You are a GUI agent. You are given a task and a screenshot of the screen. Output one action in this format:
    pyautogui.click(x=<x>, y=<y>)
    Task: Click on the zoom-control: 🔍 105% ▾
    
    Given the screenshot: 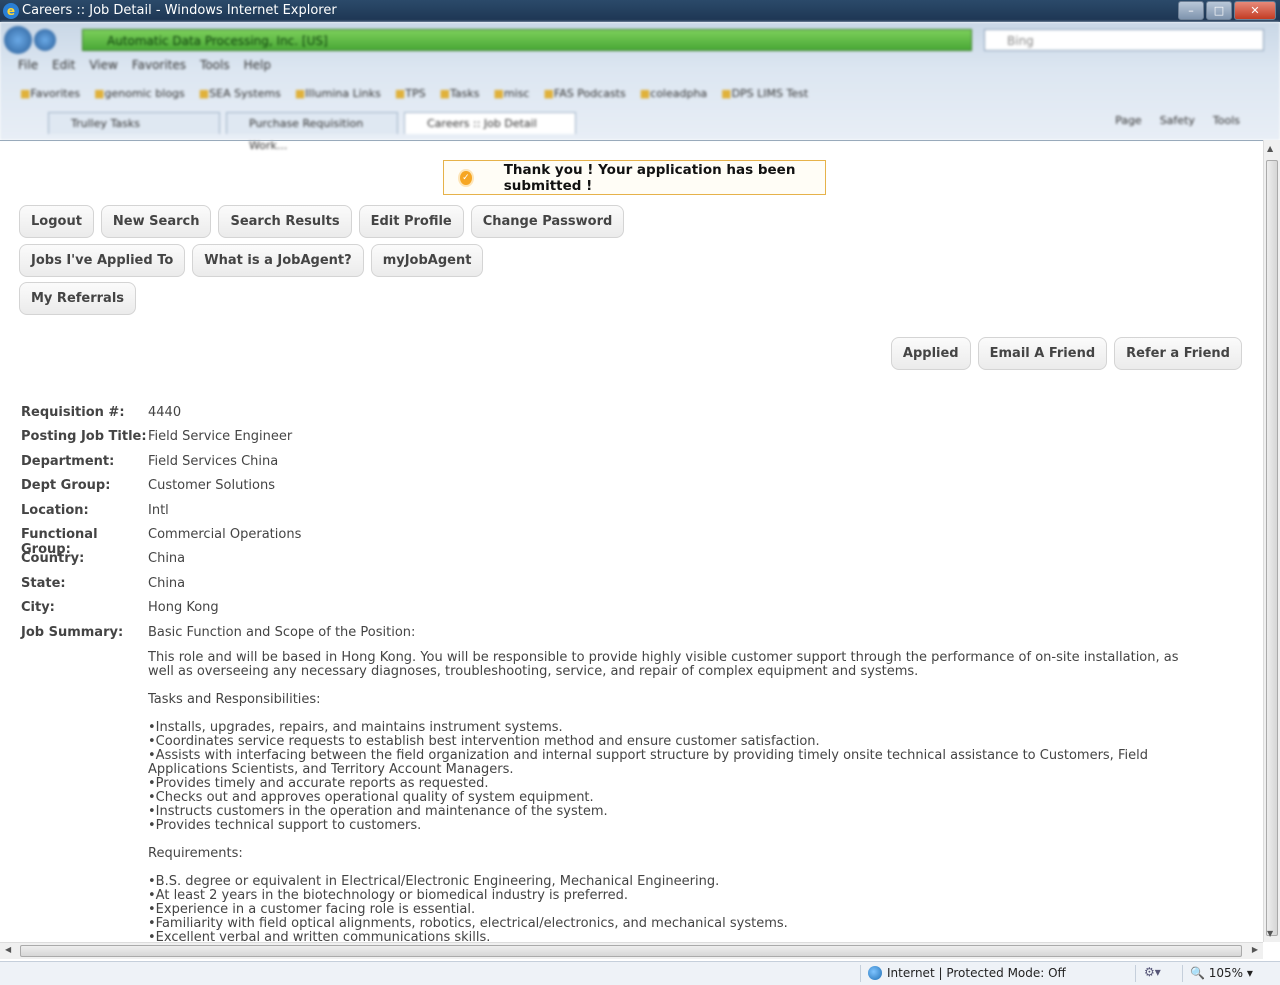 What is the action you would take?
    pyautogui.click(x=1221, y=973)
    